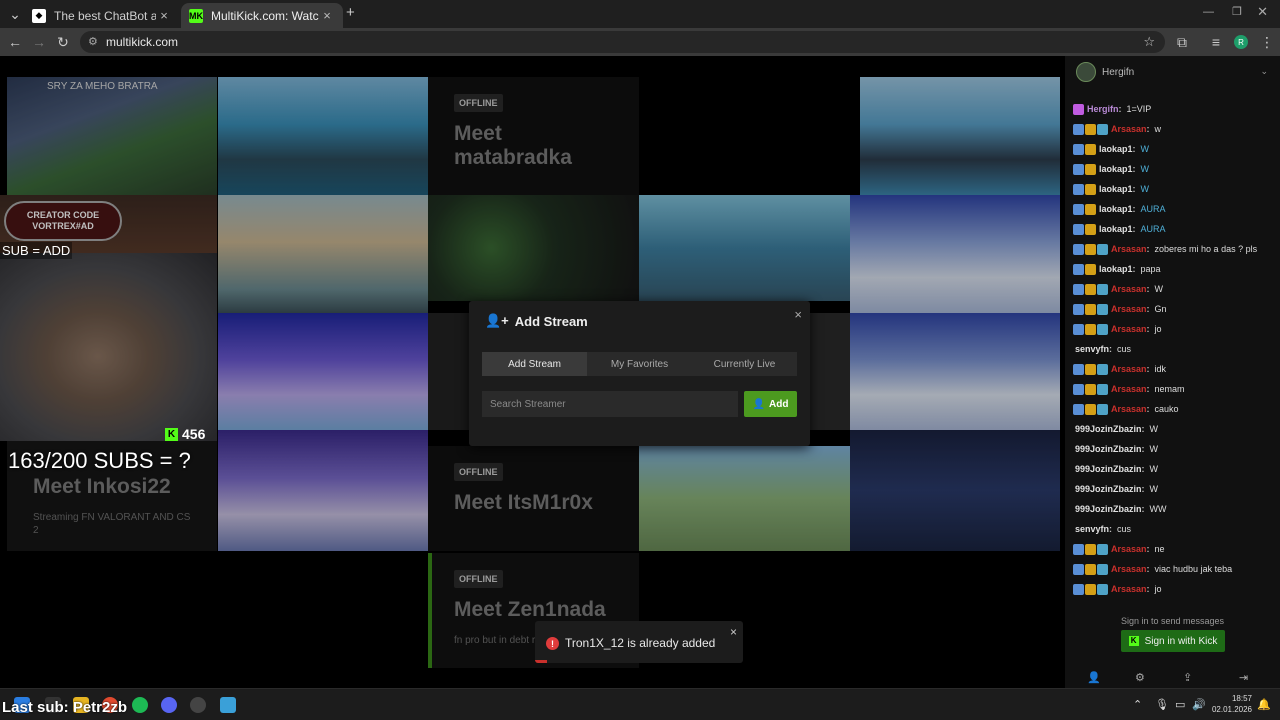  What do you see at coordinates (733, 632) in the screenshot?
I see `toast-close-button: ×` at bounding box center [733, 632].